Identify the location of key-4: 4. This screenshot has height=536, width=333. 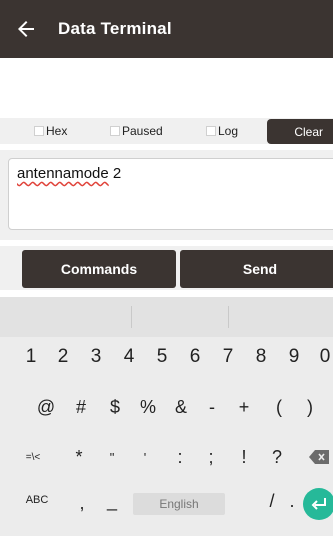
(129, 357).